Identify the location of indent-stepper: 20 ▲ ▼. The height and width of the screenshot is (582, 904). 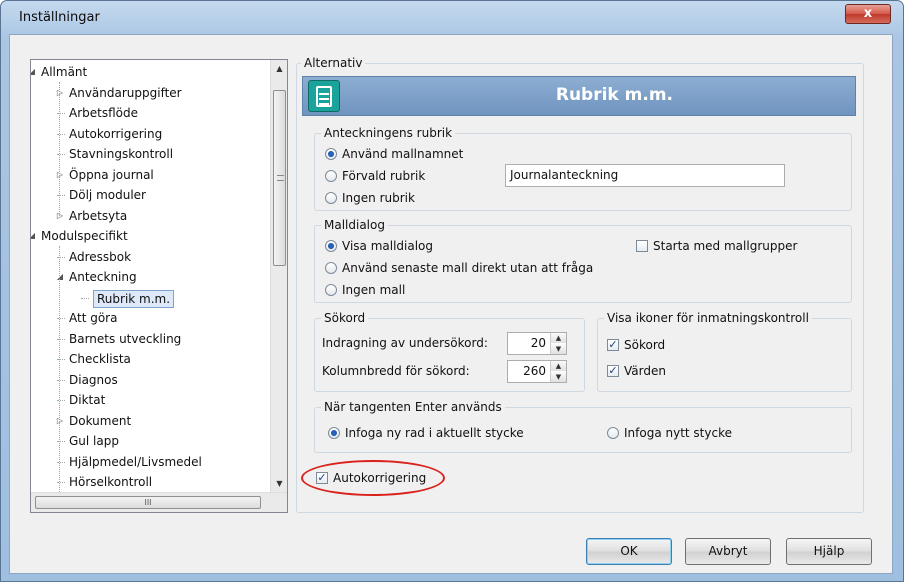
(537, 343).